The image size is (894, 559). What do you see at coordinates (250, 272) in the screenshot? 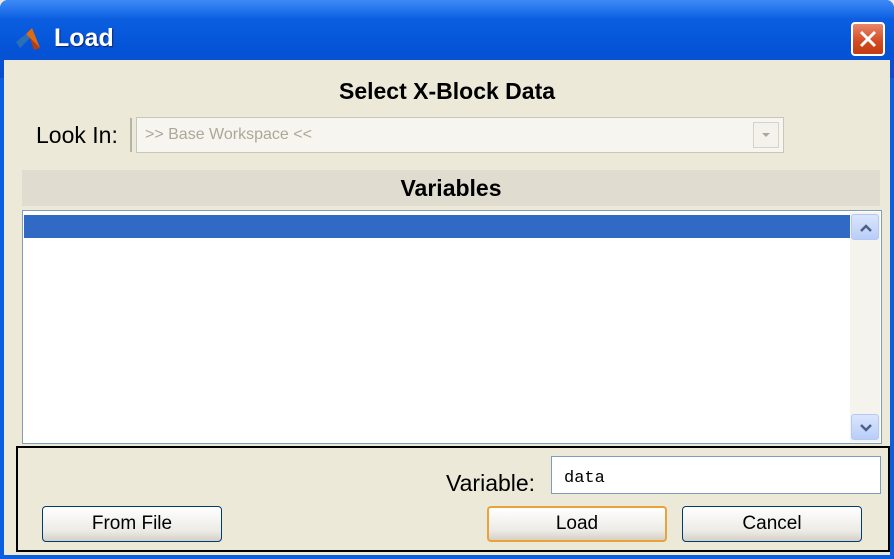
I see `variable-description: 6x11 (double)` at bounding box center [250, 272].